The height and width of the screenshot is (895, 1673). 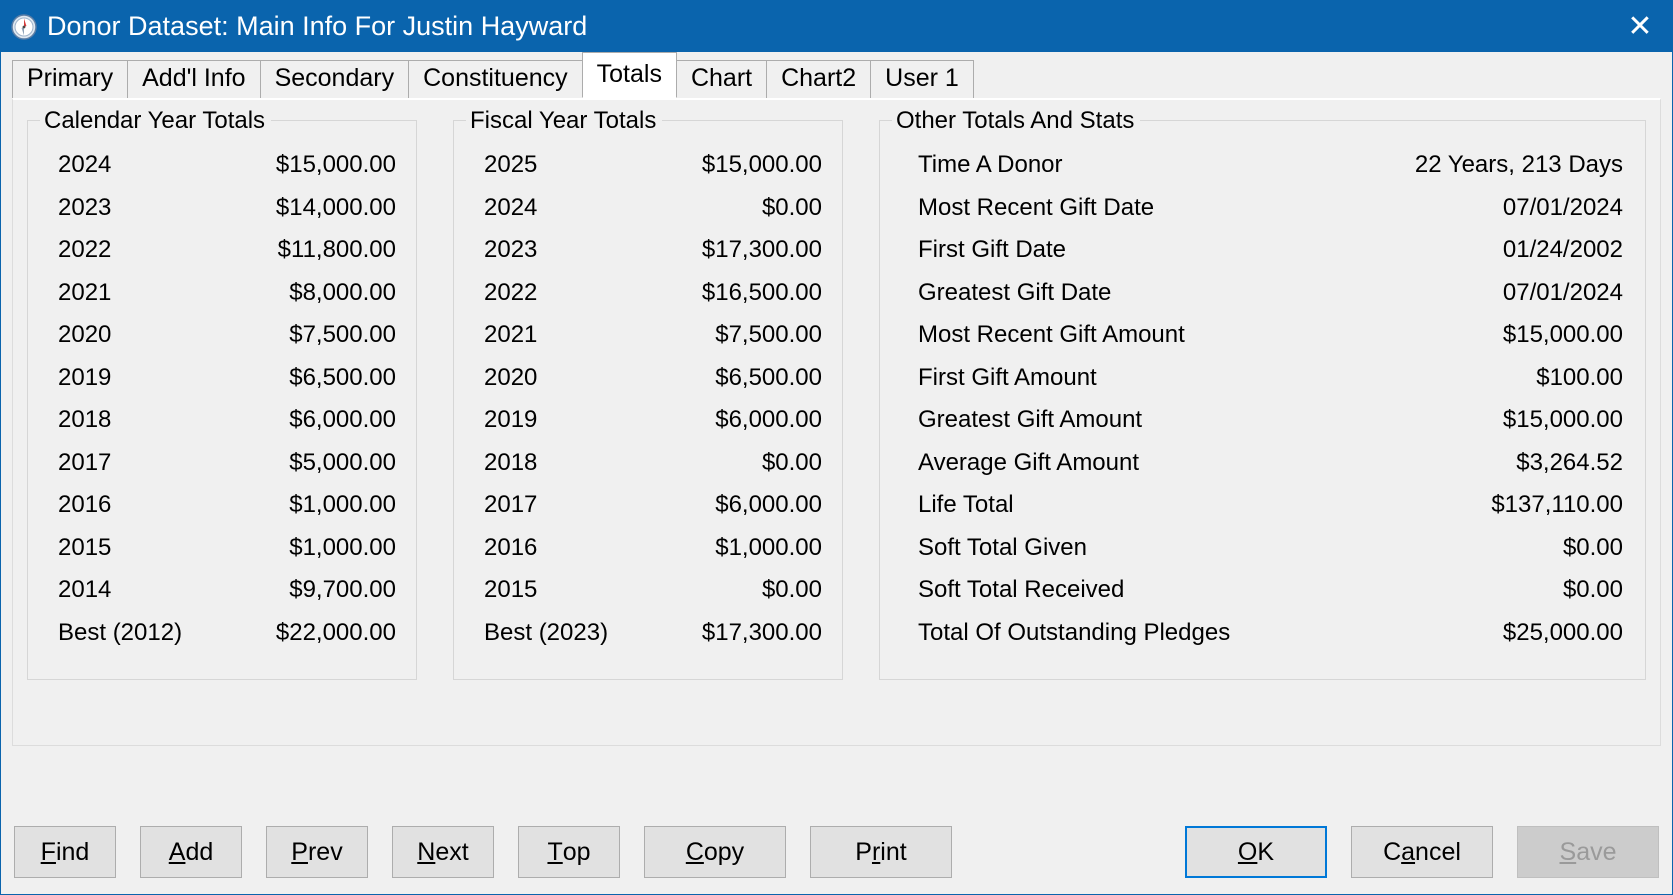 What do you see at coordinates (1640, 26) in the screenshot?
I see `close-icon: ✕` at bounding box center [1640, 26].